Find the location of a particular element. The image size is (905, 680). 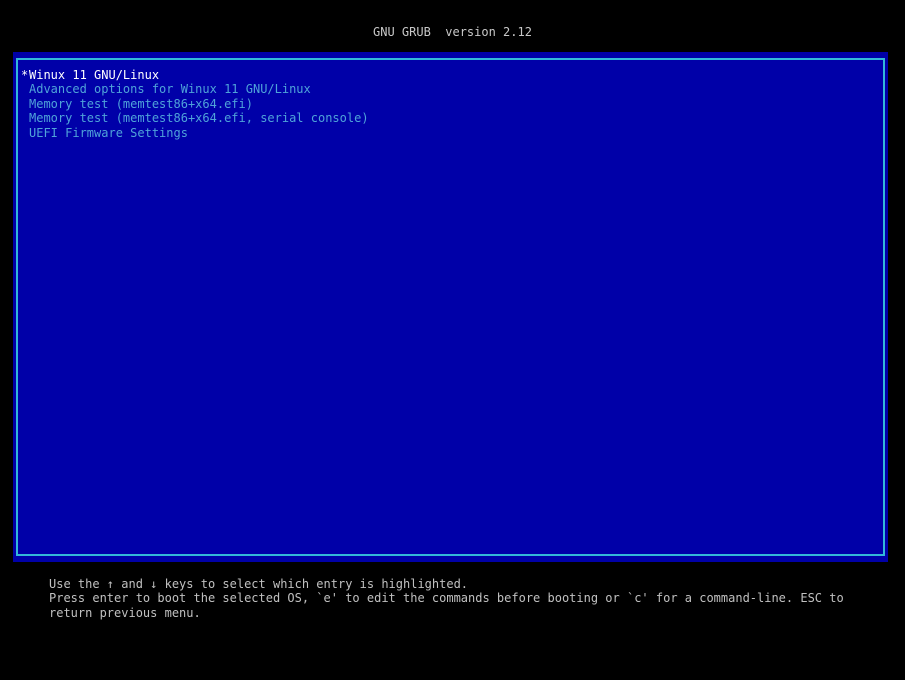

help-line-return: return previous menu. is located at coordinates (125, 612).